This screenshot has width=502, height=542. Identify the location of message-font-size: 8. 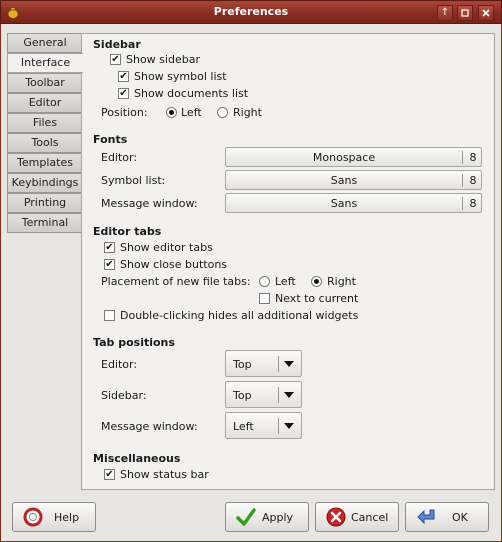
(473, 203).